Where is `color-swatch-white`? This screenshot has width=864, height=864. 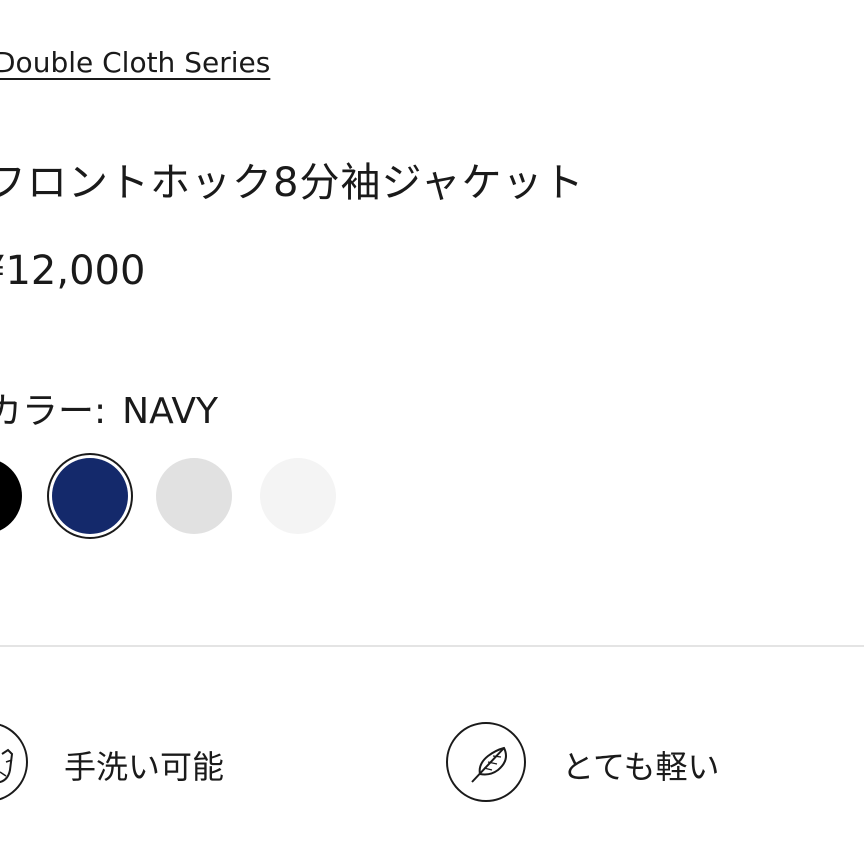 color-swatch-white is located at coordinates (298, 496).